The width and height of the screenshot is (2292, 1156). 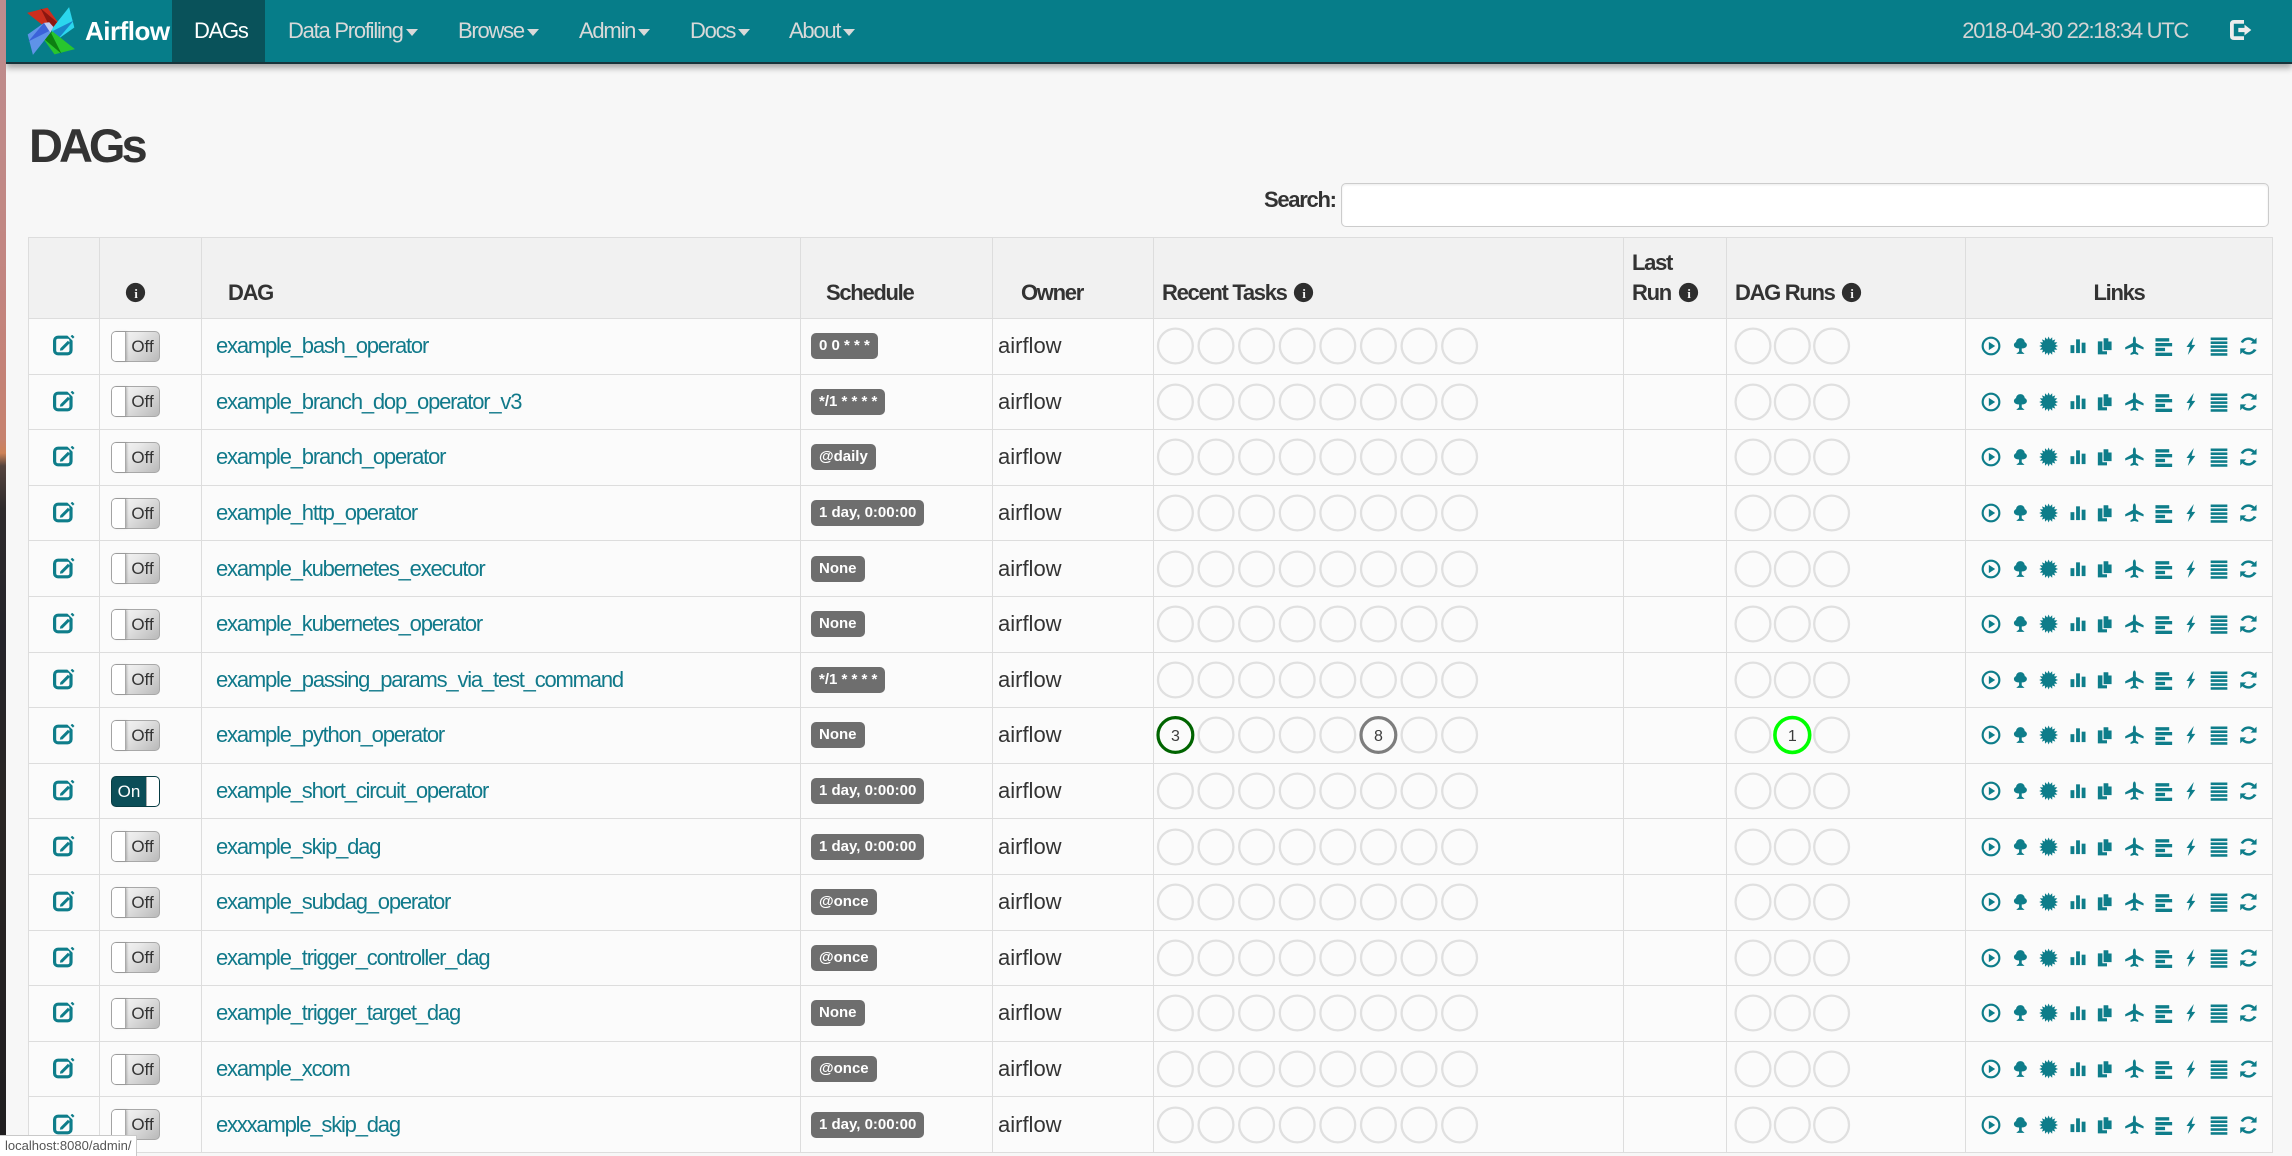 I want to click on svg-text: 8, so click(x=1378, y=736).